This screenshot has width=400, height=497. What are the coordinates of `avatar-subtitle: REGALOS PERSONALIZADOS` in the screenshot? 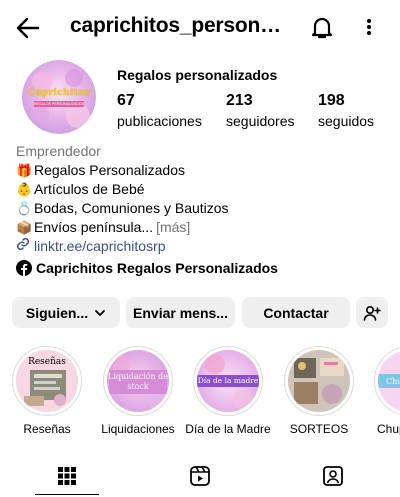 It's located at (59, 104).